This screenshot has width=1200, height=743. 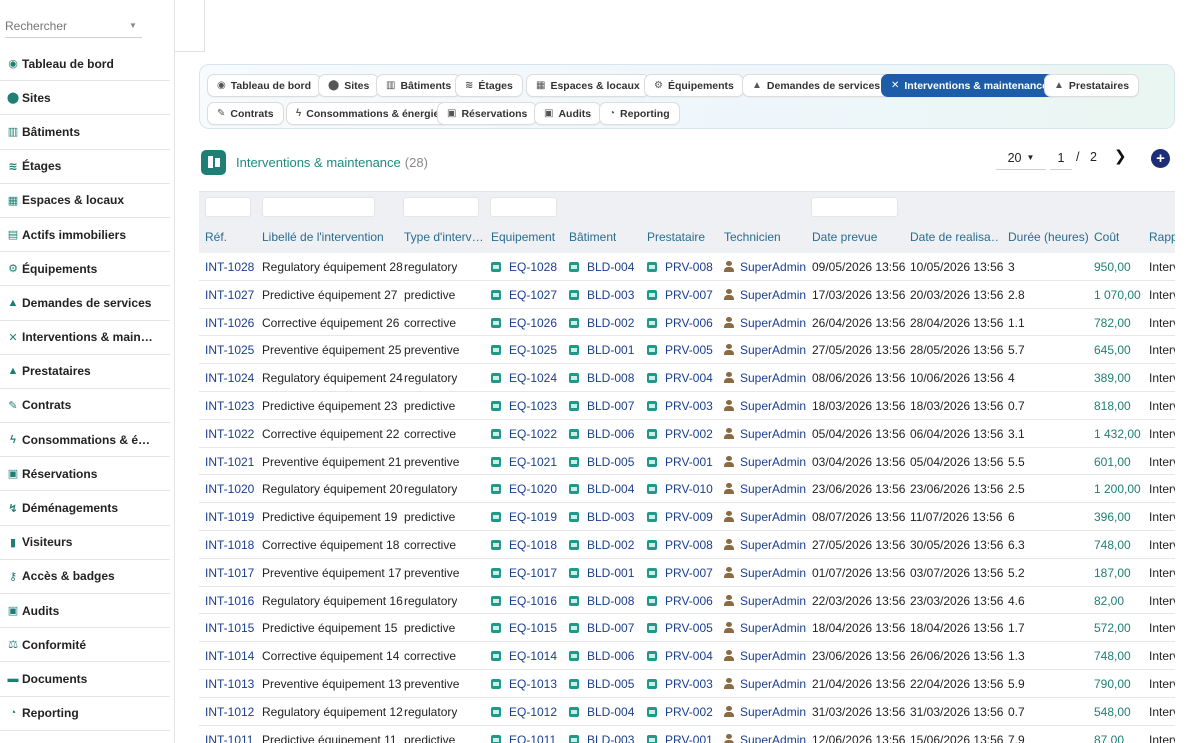 I want to click on column-header: Rapp, so click(x=1162, y=237).